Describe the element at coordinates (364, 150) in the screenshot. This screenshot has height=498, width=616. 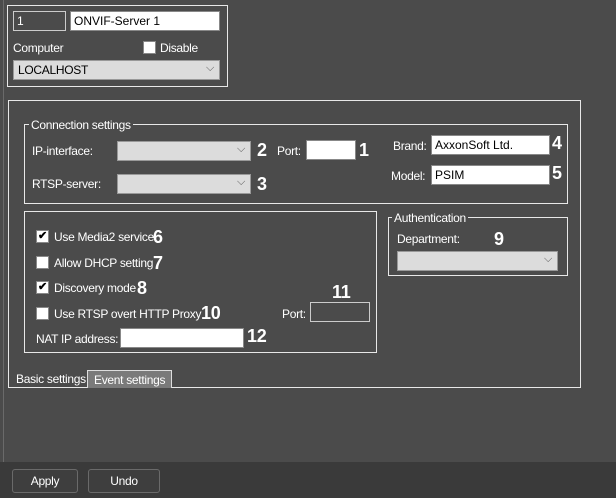
I see `callout-1: 1` at that location.